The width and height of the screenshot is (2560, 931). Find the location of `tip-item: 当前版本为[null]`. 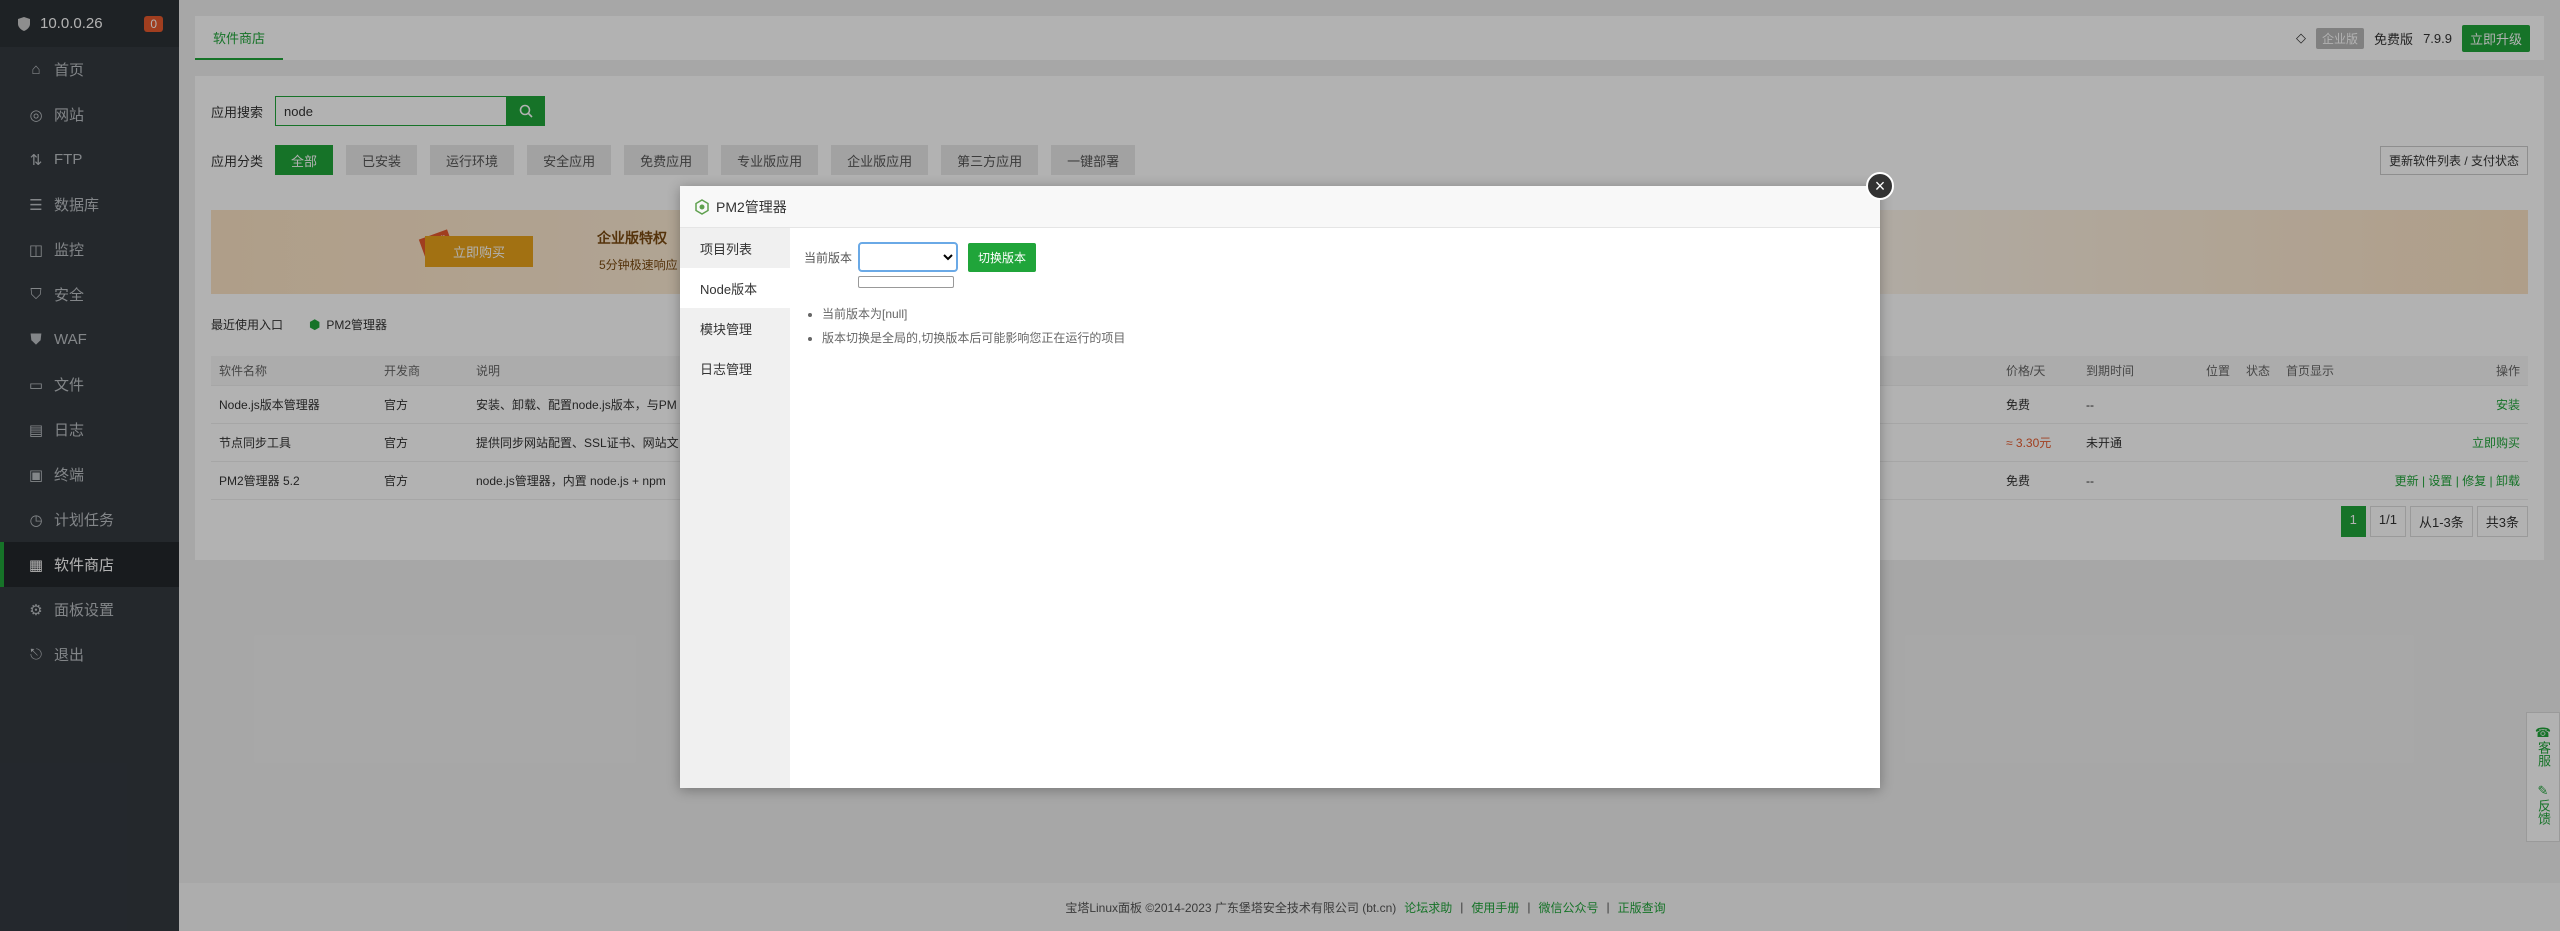

tip-item: 当前版本为[null] is located at coordinates (1344, 314).